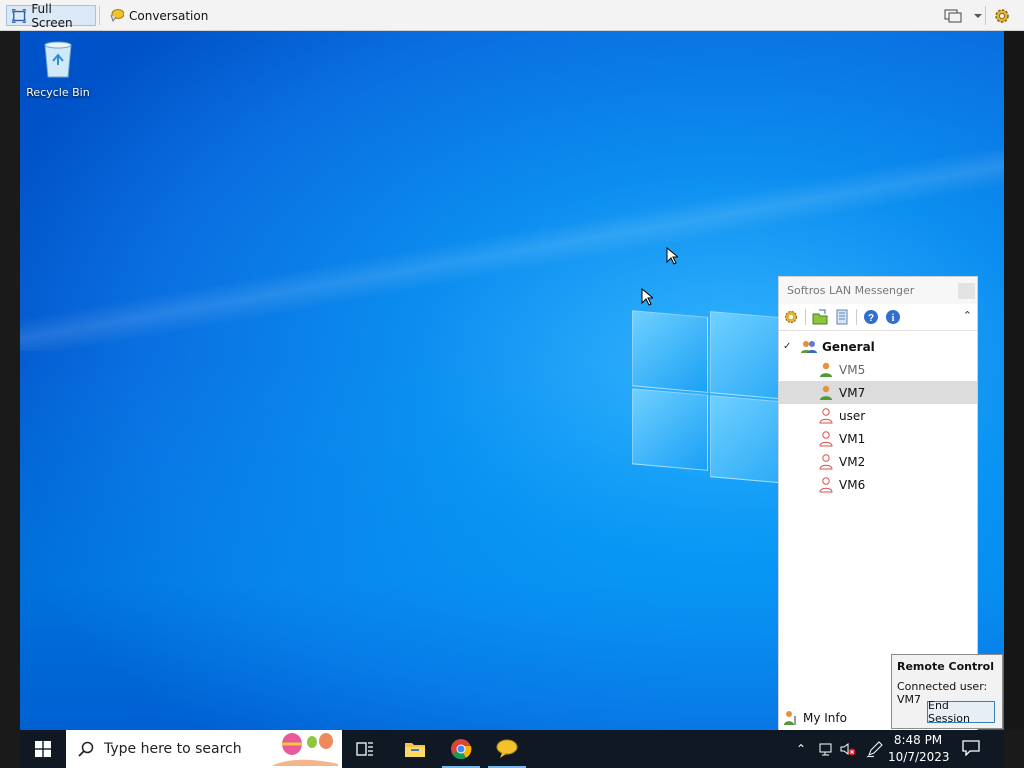  Describe the element at coordinates (966, 291) in the screenshot. I see `close-button` at that location.